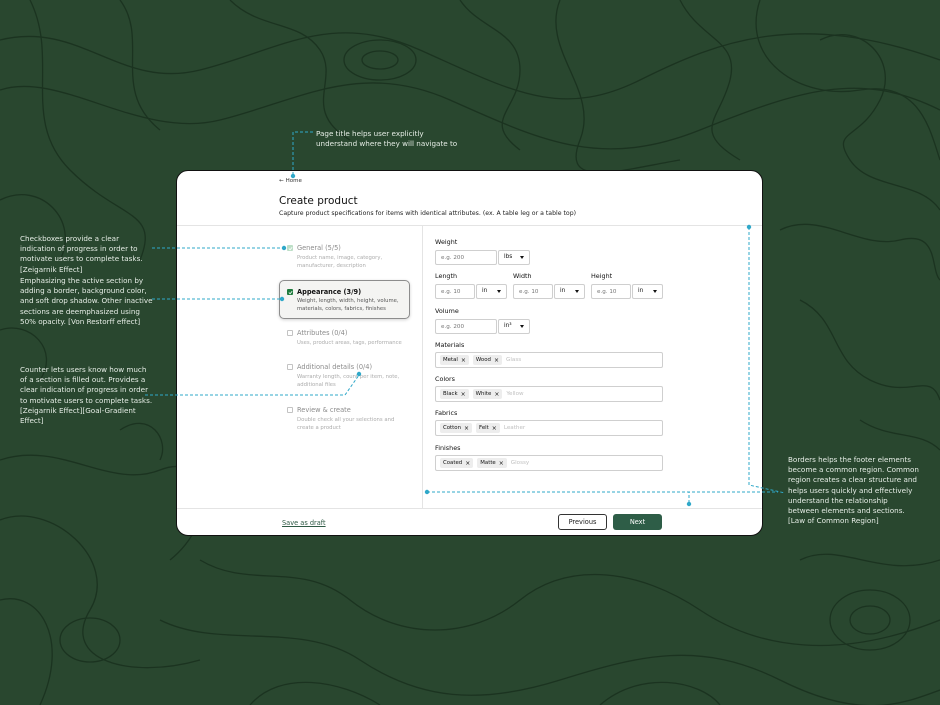 The width and height of the screenshot is (940, 705). Describe the element at coordinates (446, 276) in the screenshot. I see `length-label: Length` at that location.